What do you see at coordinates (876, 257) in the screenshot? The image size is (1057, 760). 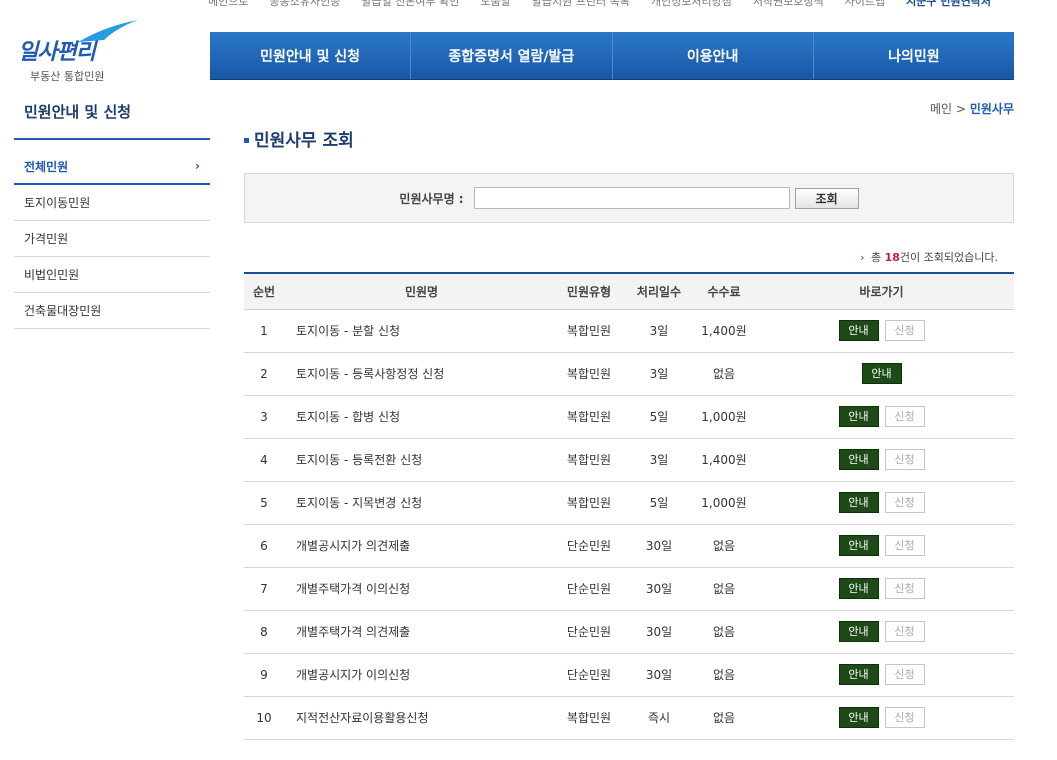 I see `result-prefix: 총` at bounding box center [876, 257].